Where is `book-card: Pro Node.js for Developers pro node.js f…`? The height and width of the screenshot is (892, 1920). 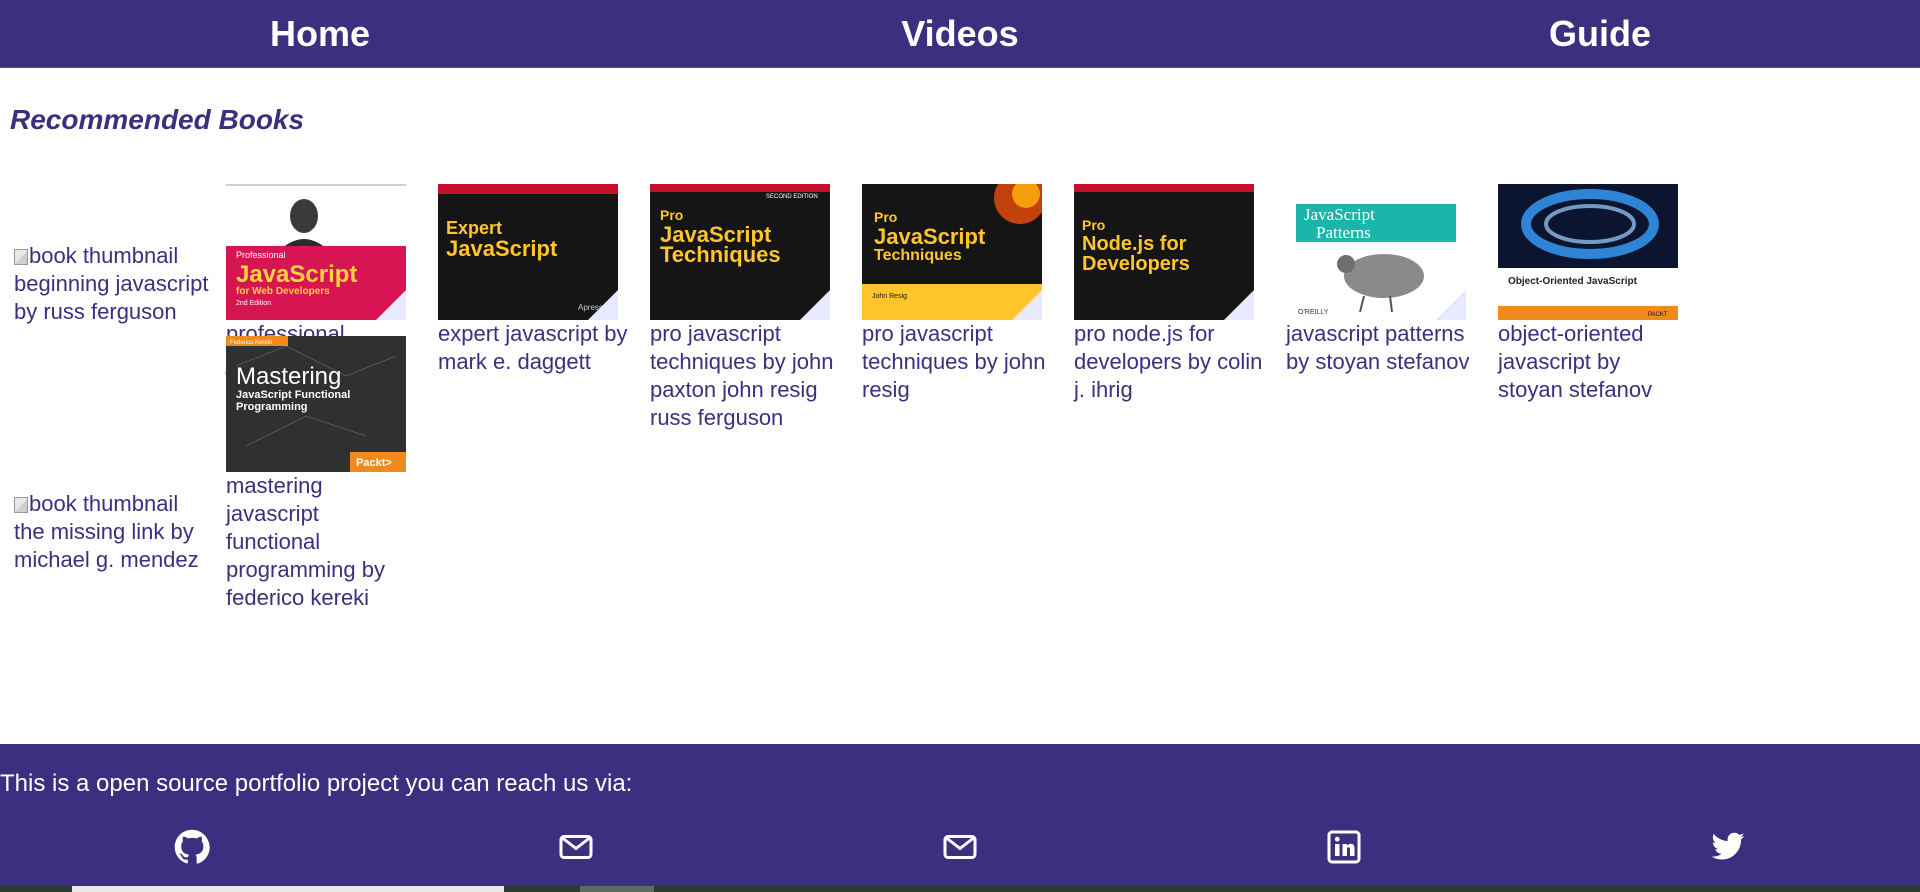
book-card: Pro Node.js for Developers pro node.js f… is located at coordinates (1180, 308).